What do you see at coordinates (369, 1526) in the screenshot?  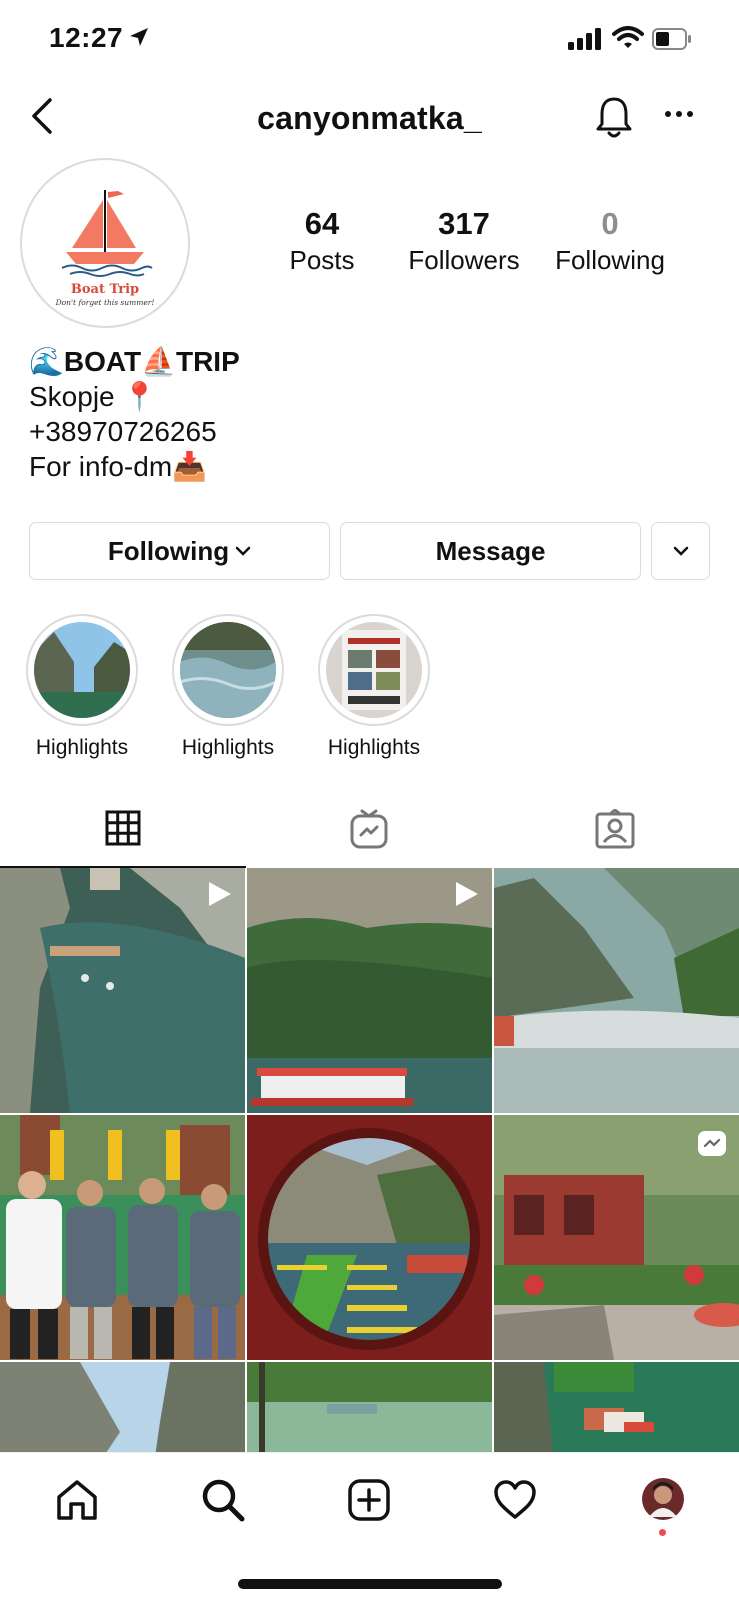 I see `bottom-navigation-bar` at bounding box center [369, 1526].